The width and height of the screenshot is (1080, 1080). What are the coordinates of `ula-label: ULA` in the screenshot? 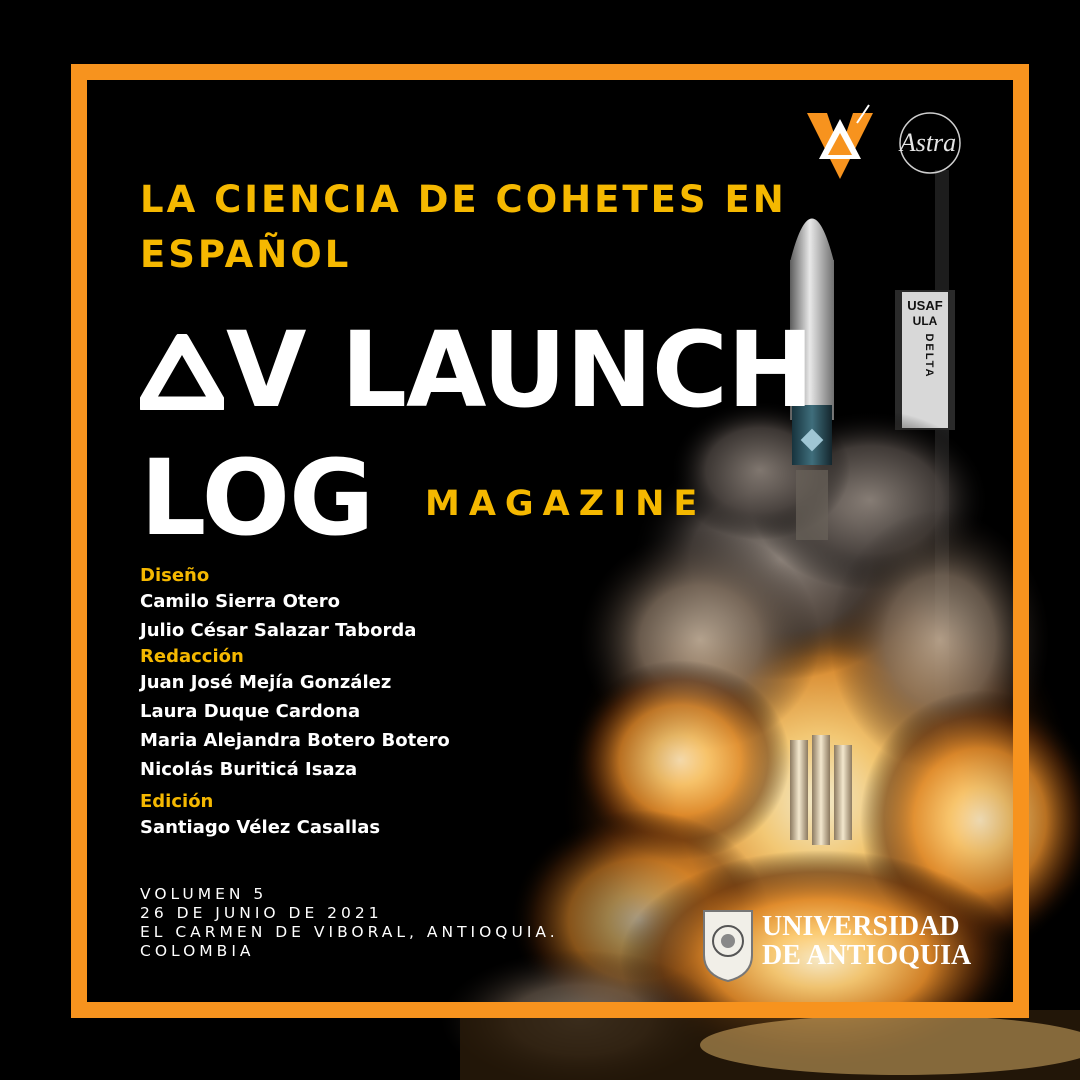 It's located at (925, 321).